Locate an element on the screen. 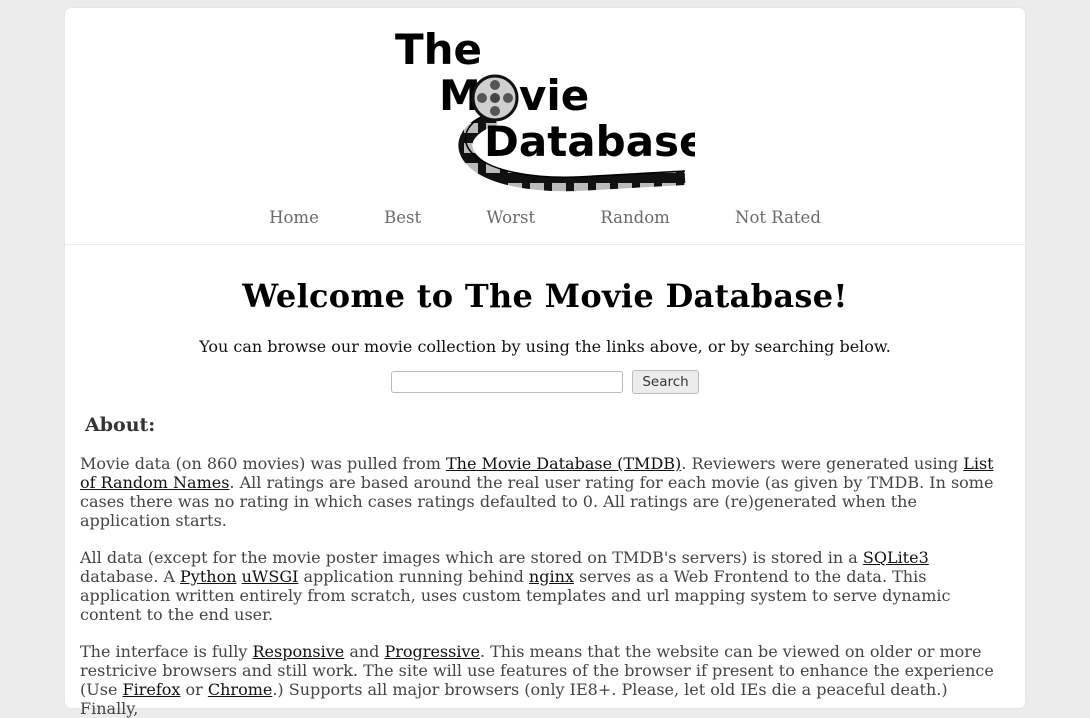  nav-home: Home is located at coordinates (294, 217).